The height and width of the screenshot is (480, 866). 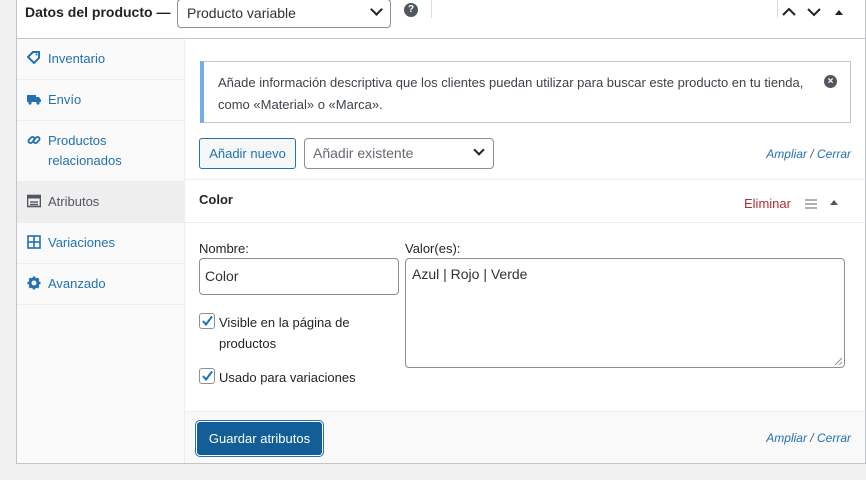 I want to click on grid-icon, so click(x=34, y=242).